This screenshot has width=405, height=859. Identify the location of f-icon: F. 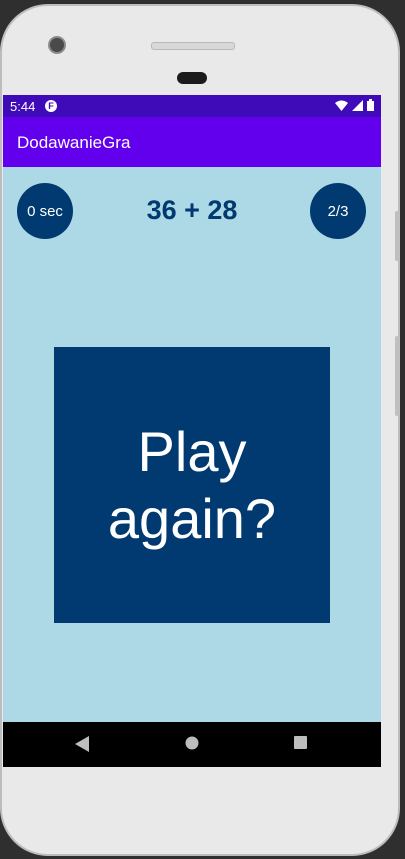
(51, 106).